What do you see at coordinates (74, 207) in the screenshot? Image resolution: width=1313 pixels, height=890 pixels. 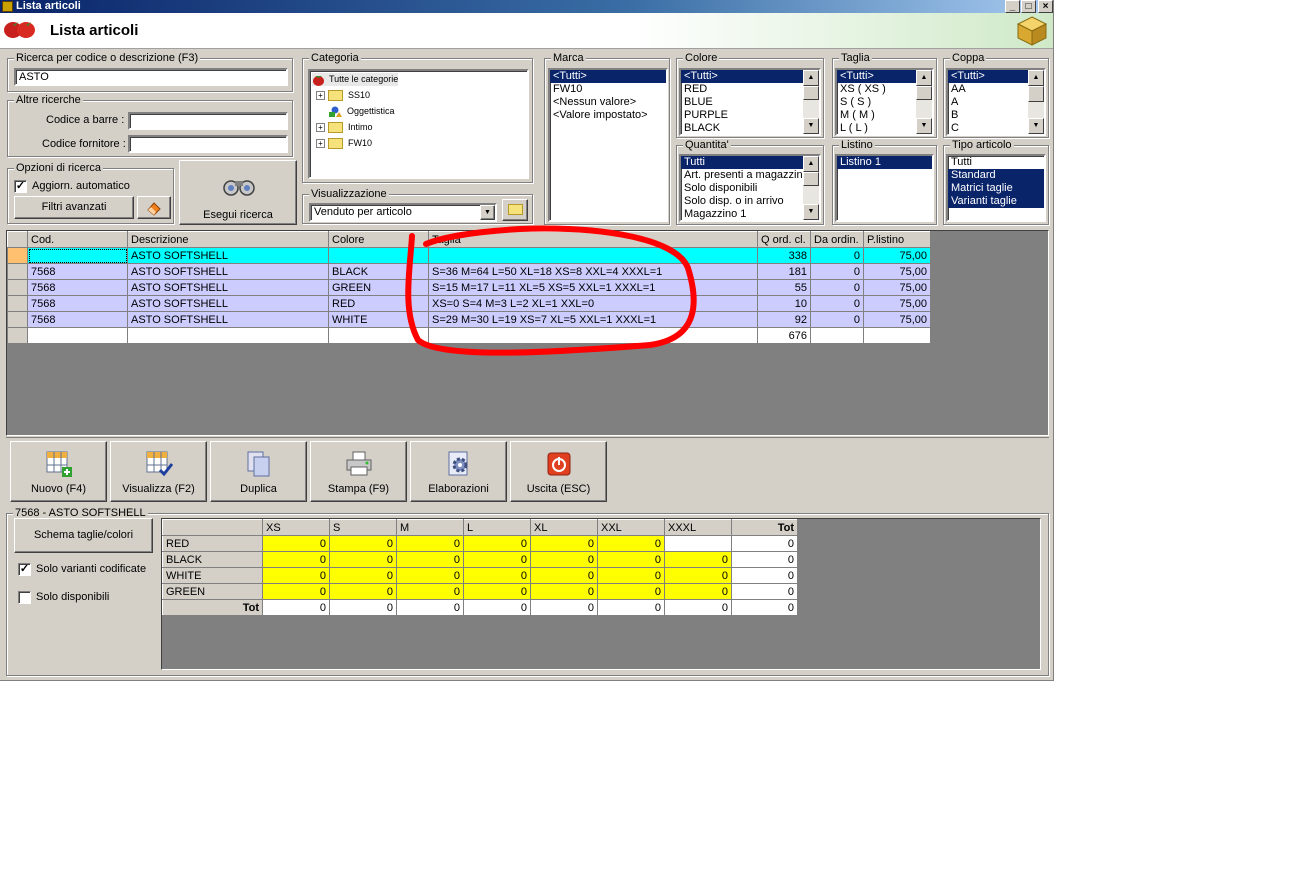 I see `advanced-filters-button: Filtri avanzati` at bounding box center [74, 207].